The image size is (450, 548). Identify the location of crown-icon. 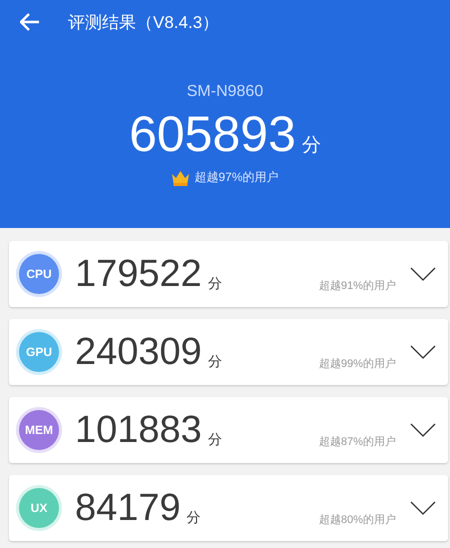
(180, 178).